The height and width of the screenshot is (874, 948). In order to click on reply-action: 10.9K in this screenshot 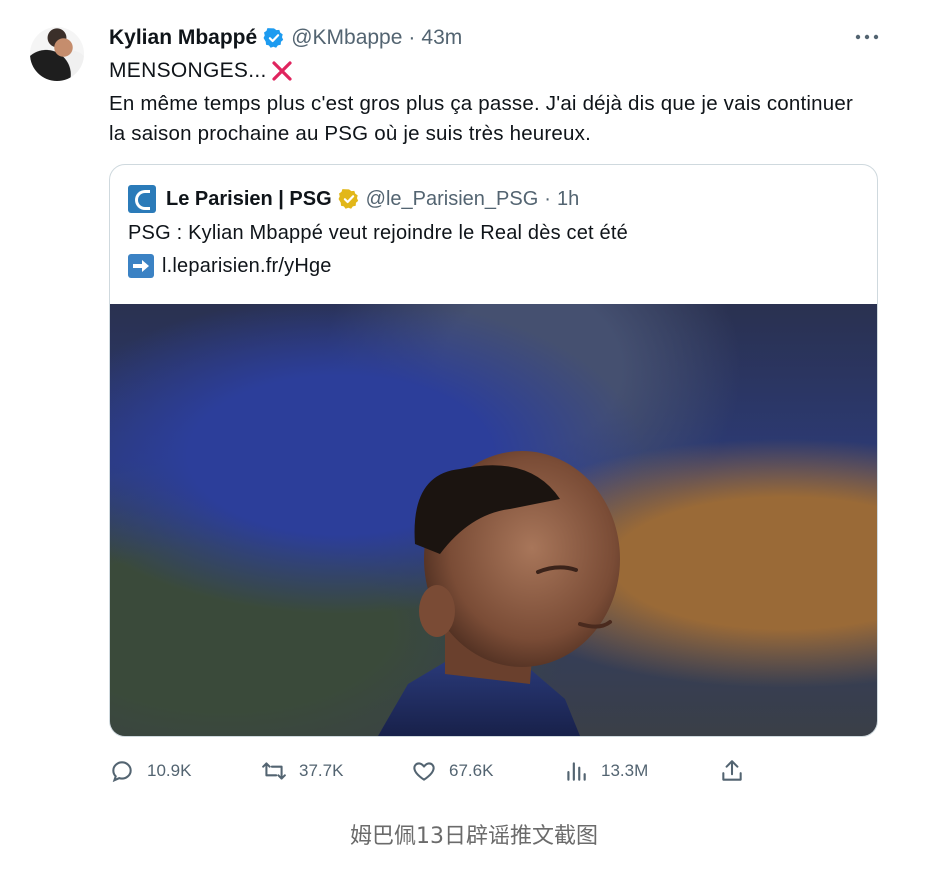, I will do `click(150, 771)`.